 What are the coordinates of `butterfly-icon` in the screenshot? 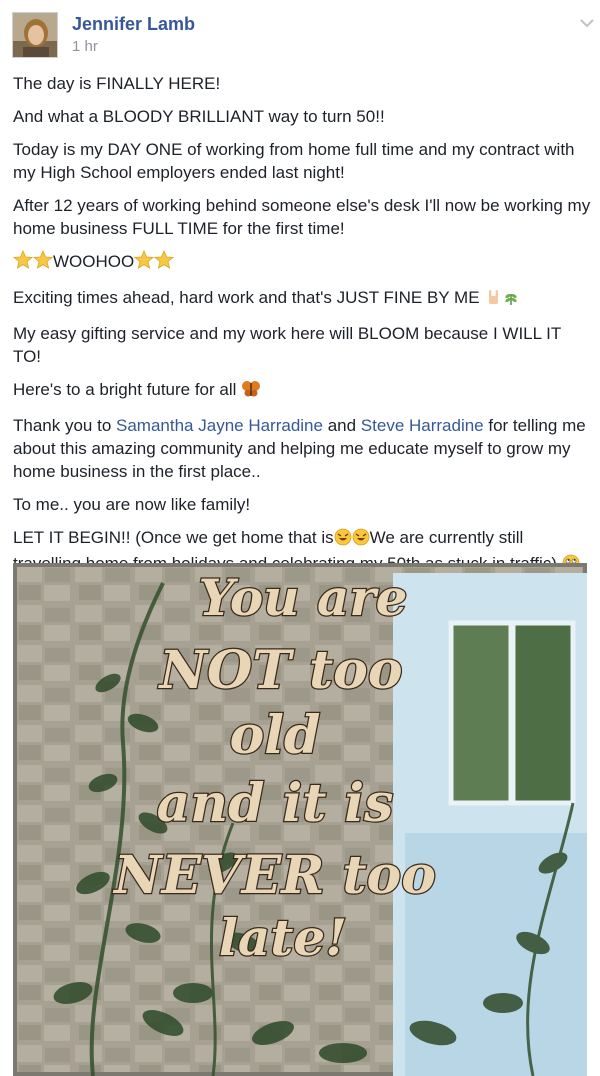 It's located at (251, 392).